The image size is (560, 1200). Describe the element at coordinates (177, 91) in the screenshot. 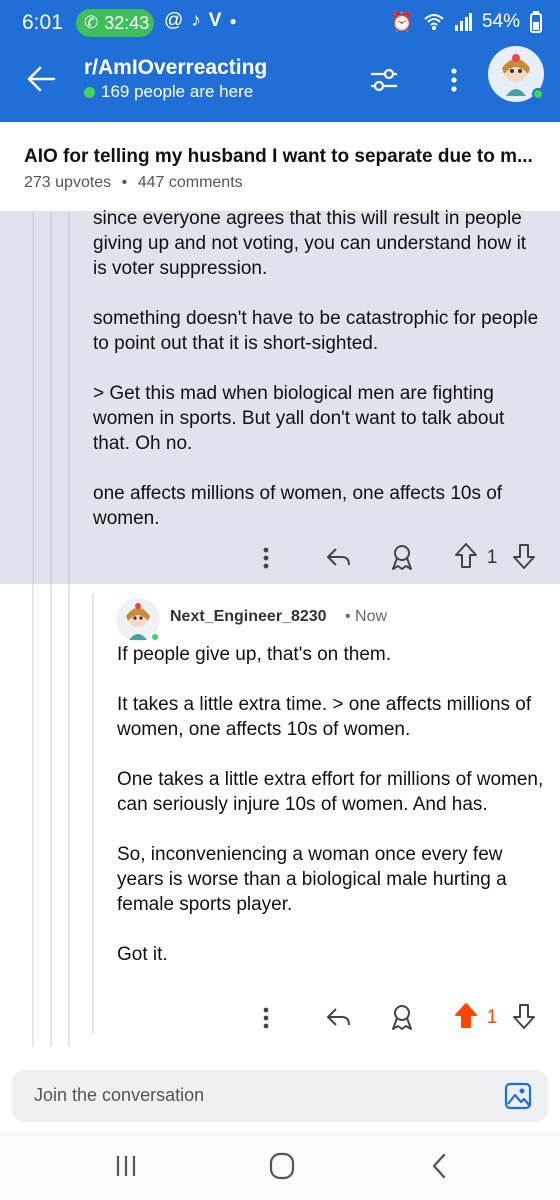

I see `online-text: 169 people are here` at that location.